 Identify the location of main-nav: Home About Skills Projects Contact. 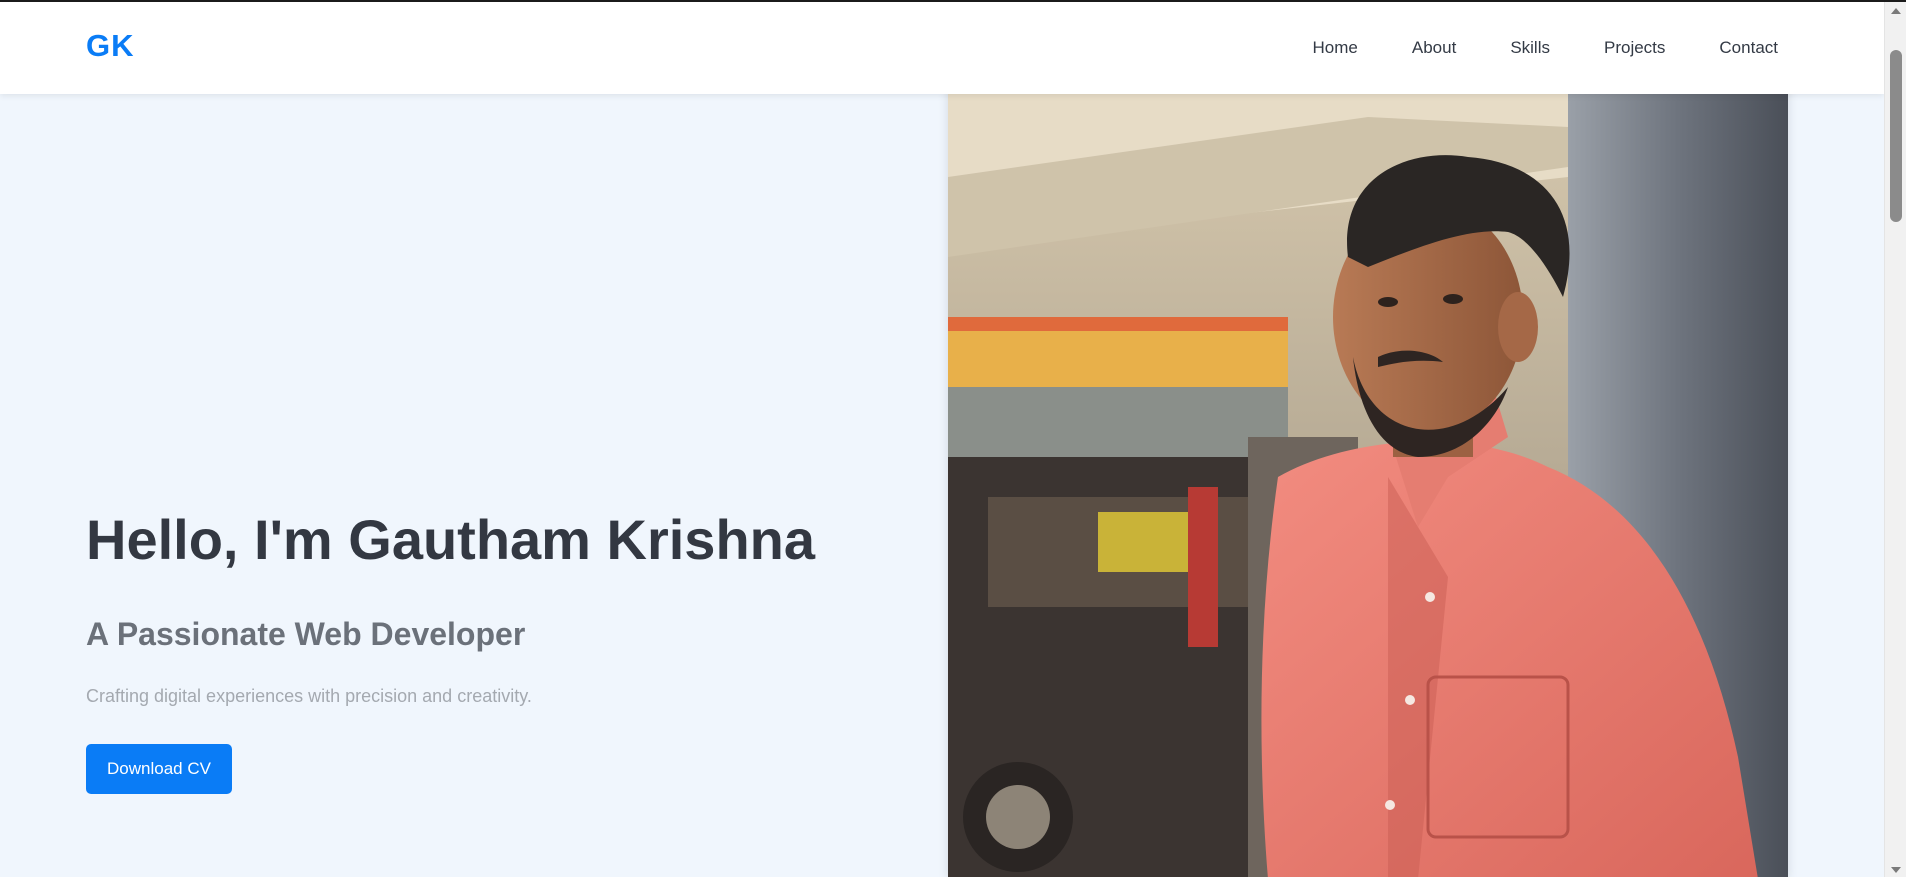
(1518, 48).